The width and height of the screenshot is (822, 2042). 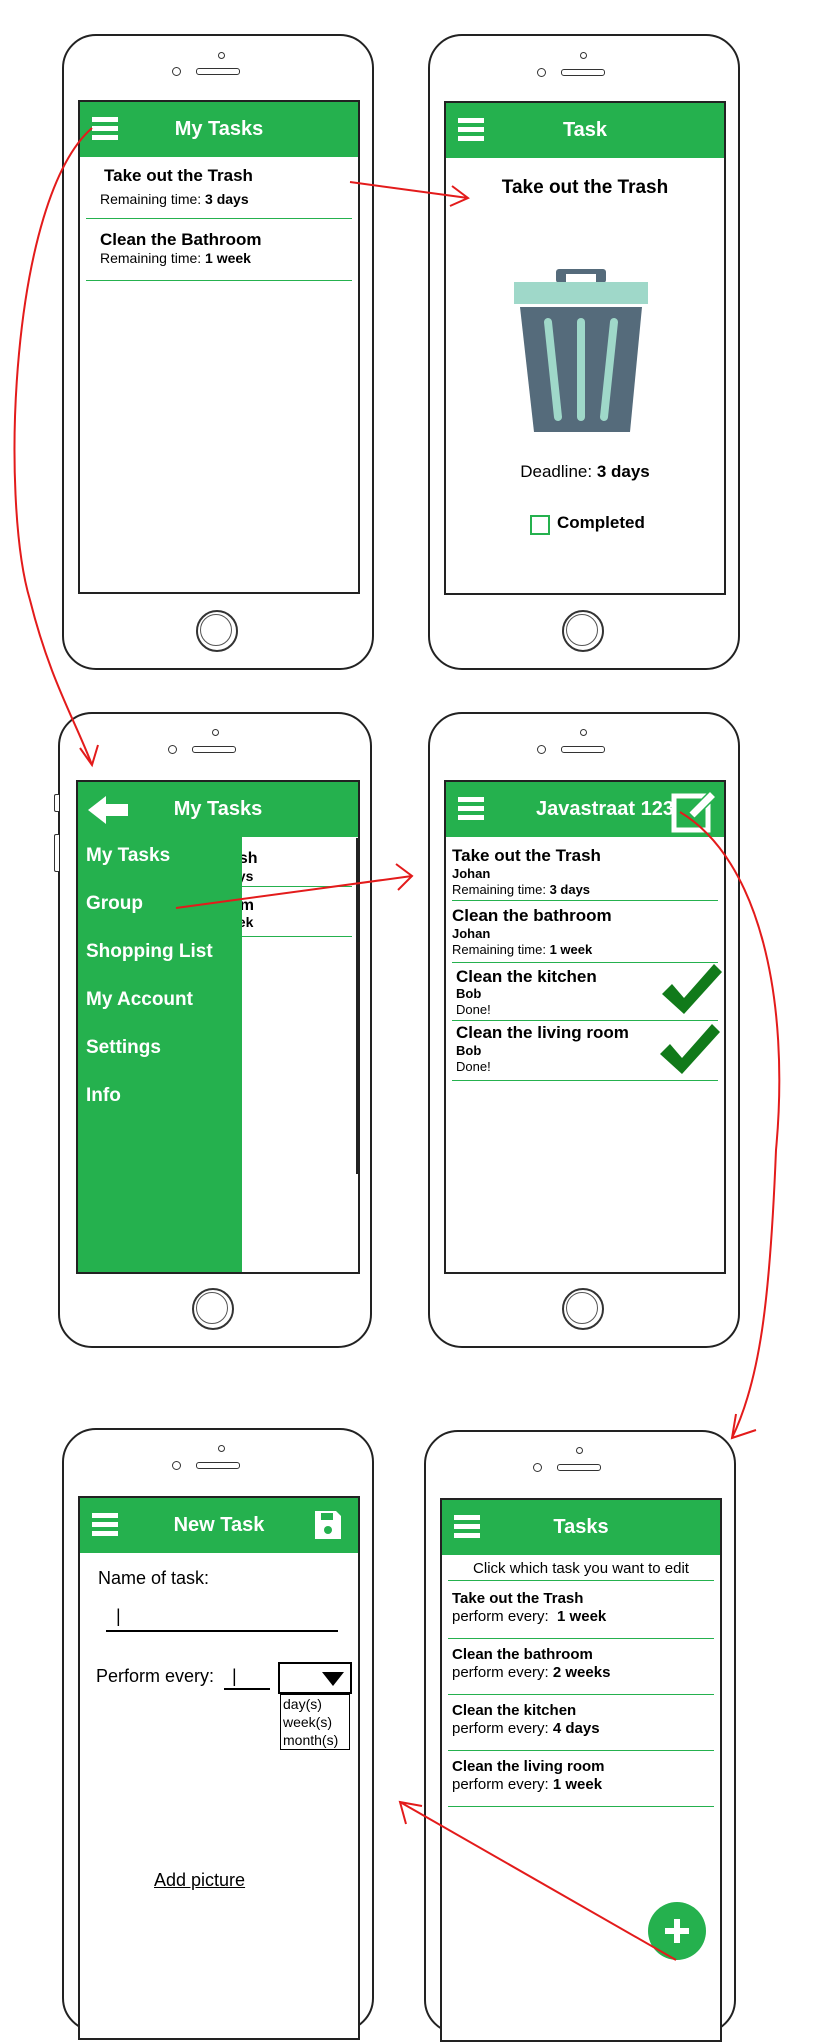 I want to click on arrow-group-to-group-screen, so click(x=294, y=892).